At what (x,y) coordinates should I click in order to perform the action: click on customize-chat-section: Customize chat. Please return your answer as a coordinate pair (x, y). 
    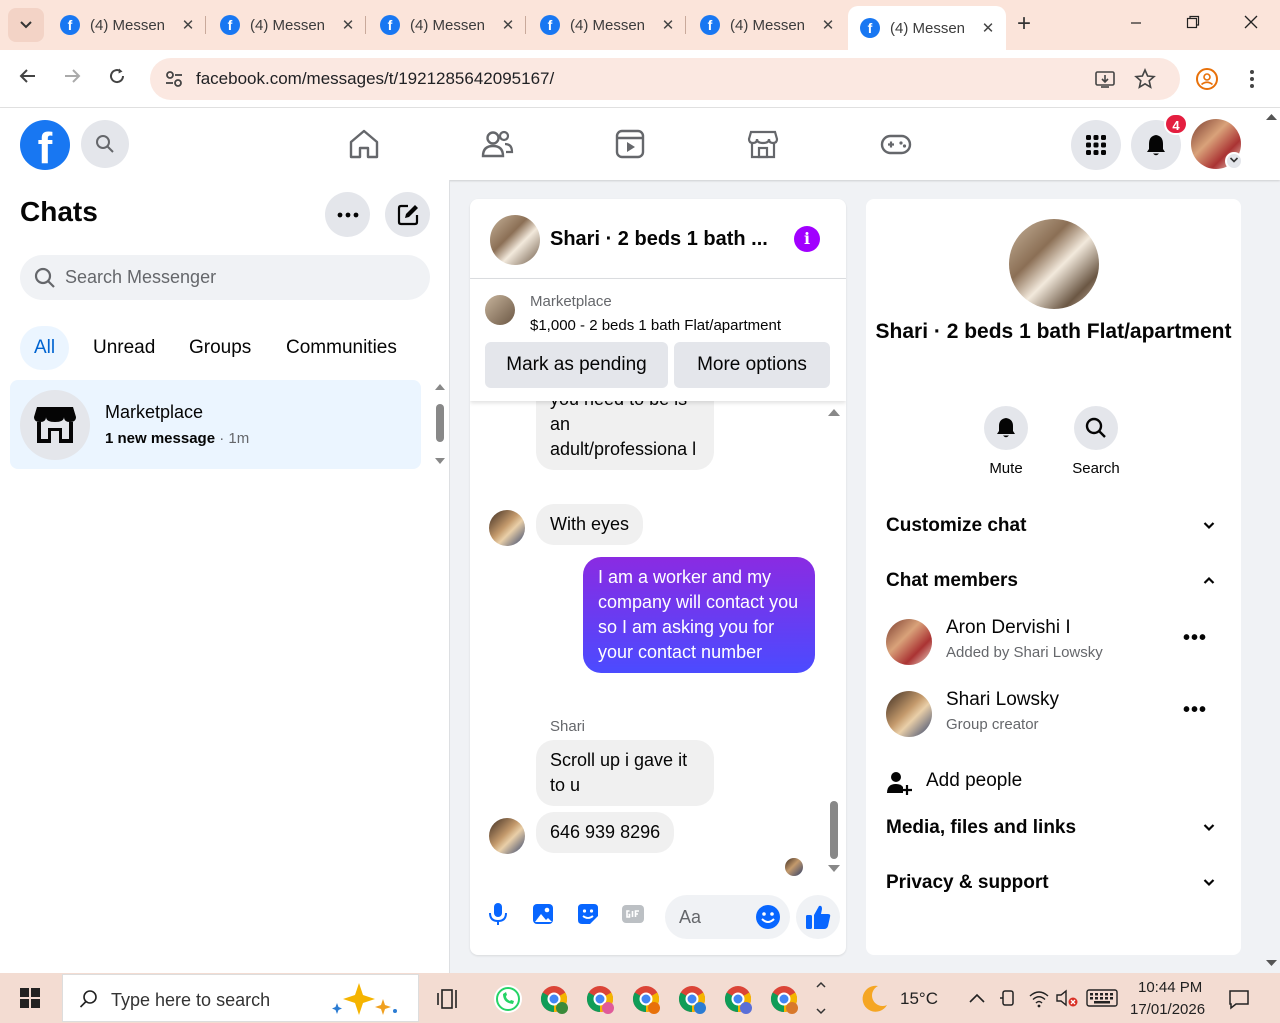
    Looking at the image, I should click on (1053, 526).